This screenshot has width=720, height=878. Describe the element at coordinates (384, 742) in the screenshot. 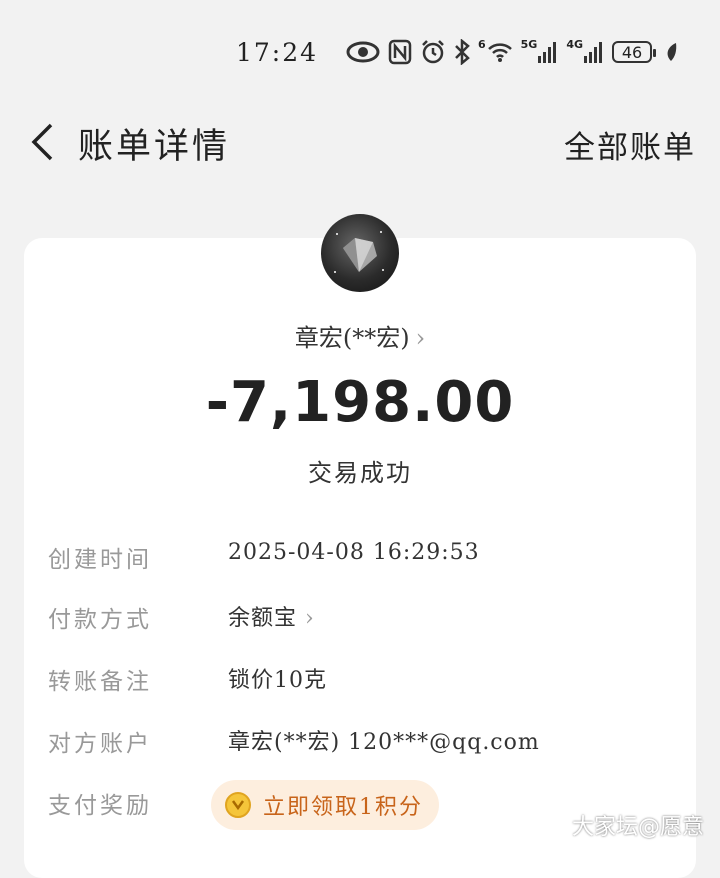

I see `row-value: 章宏(**宏) 120***@qq.com` at that location.